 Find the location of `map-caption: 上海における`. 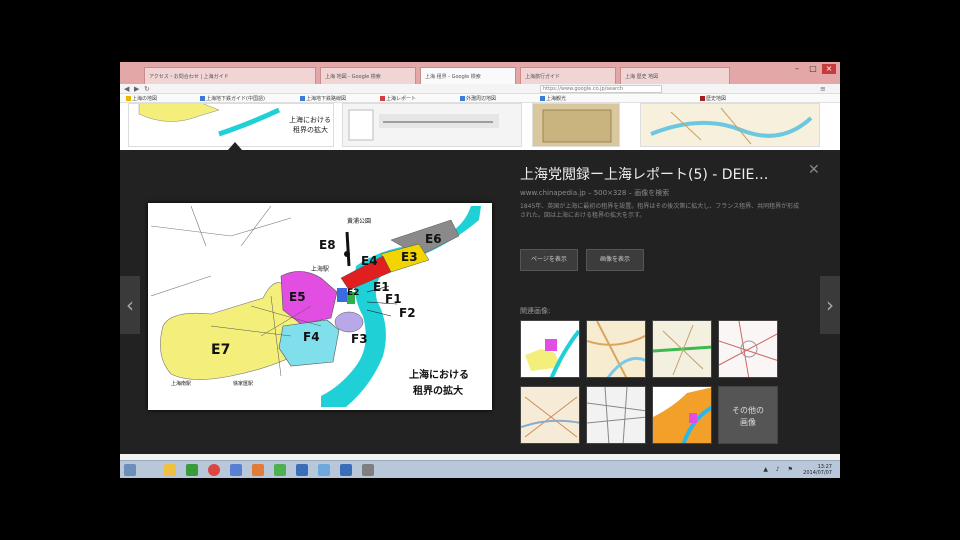

map-caption: 上海における is located at coordinates (439, 375).